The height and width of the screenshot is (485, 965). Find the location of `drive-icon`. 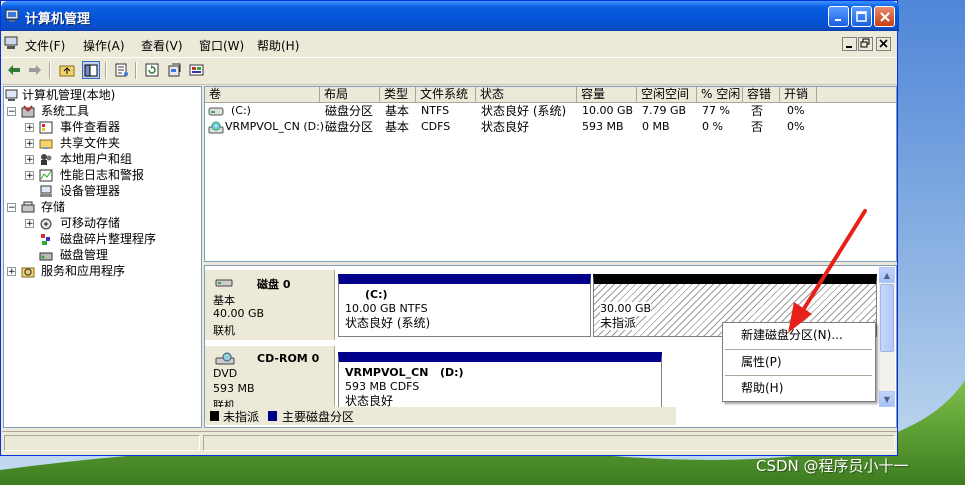

drive-icon is located at coordinates (216, 111).